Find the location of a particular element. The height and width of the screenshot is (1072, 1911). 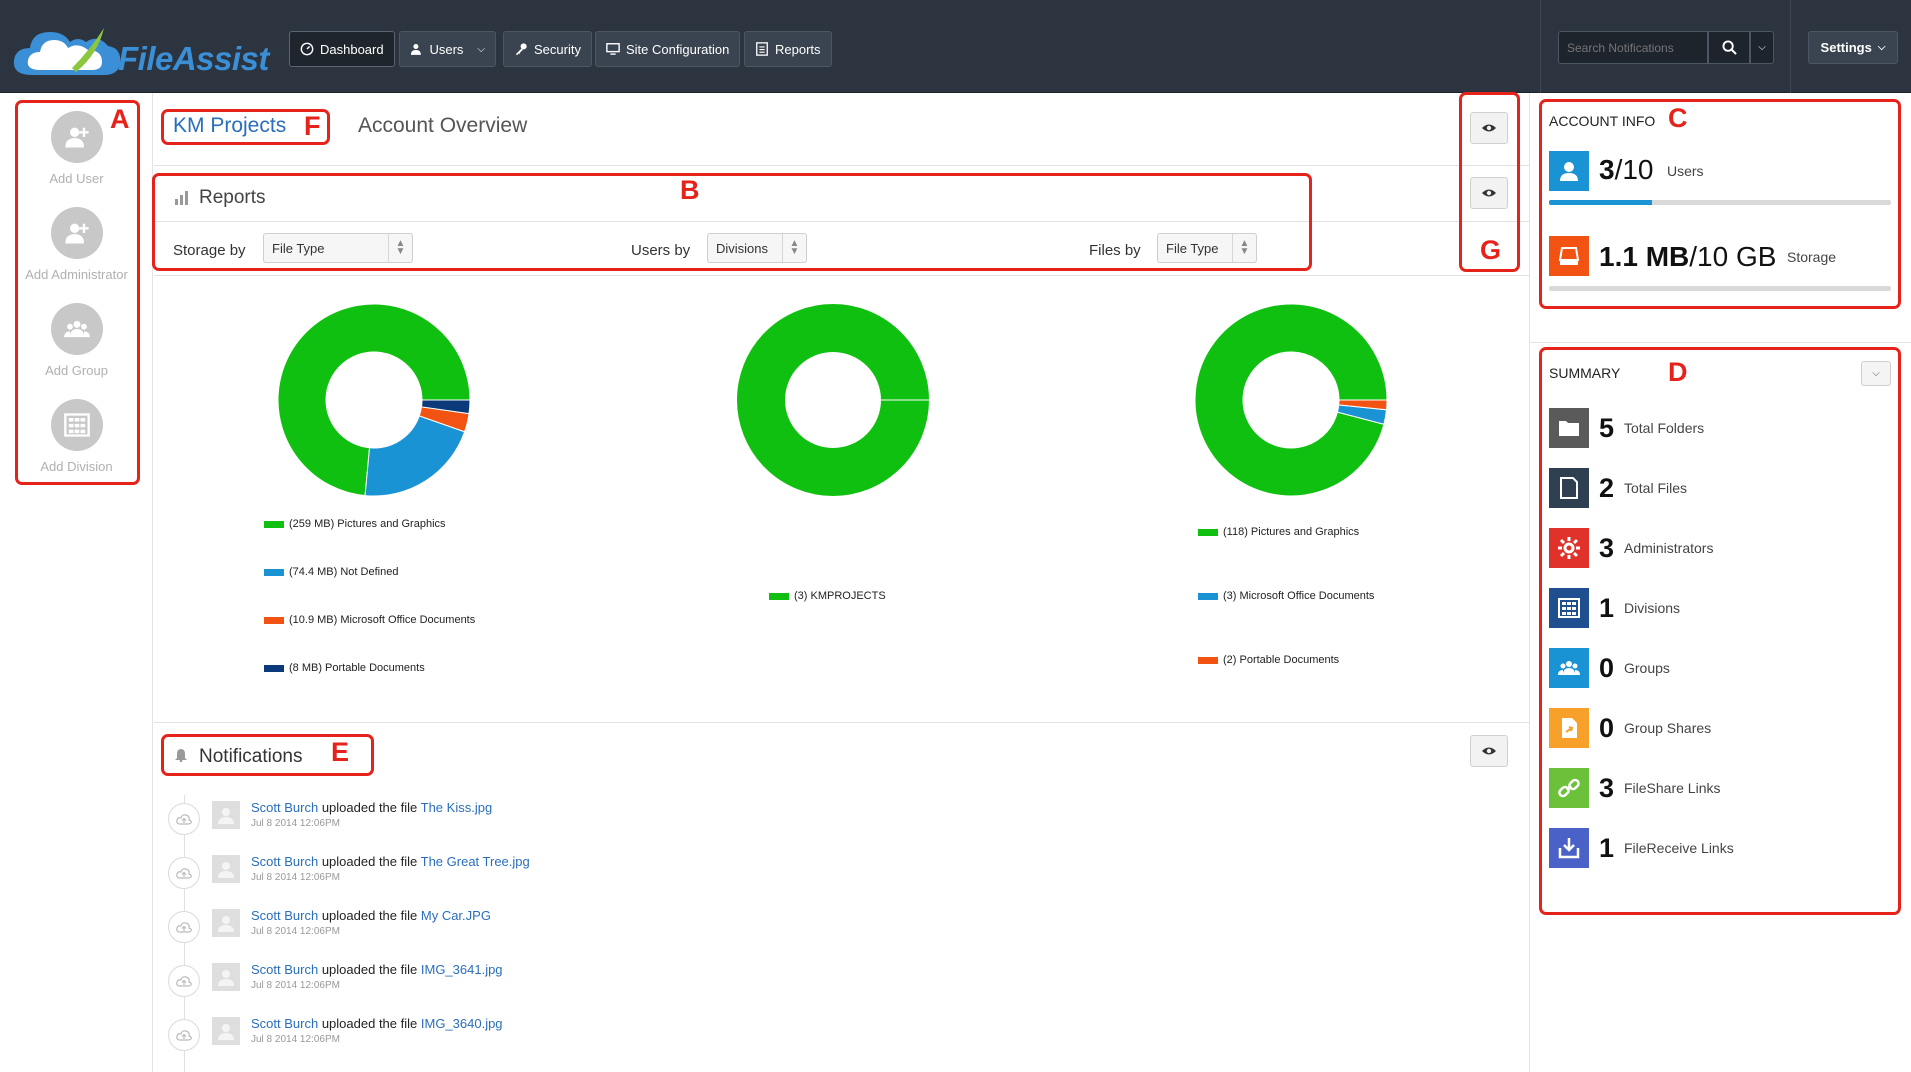

nav-dashboard-label: Dashboard is located at coordinates (352, 49).